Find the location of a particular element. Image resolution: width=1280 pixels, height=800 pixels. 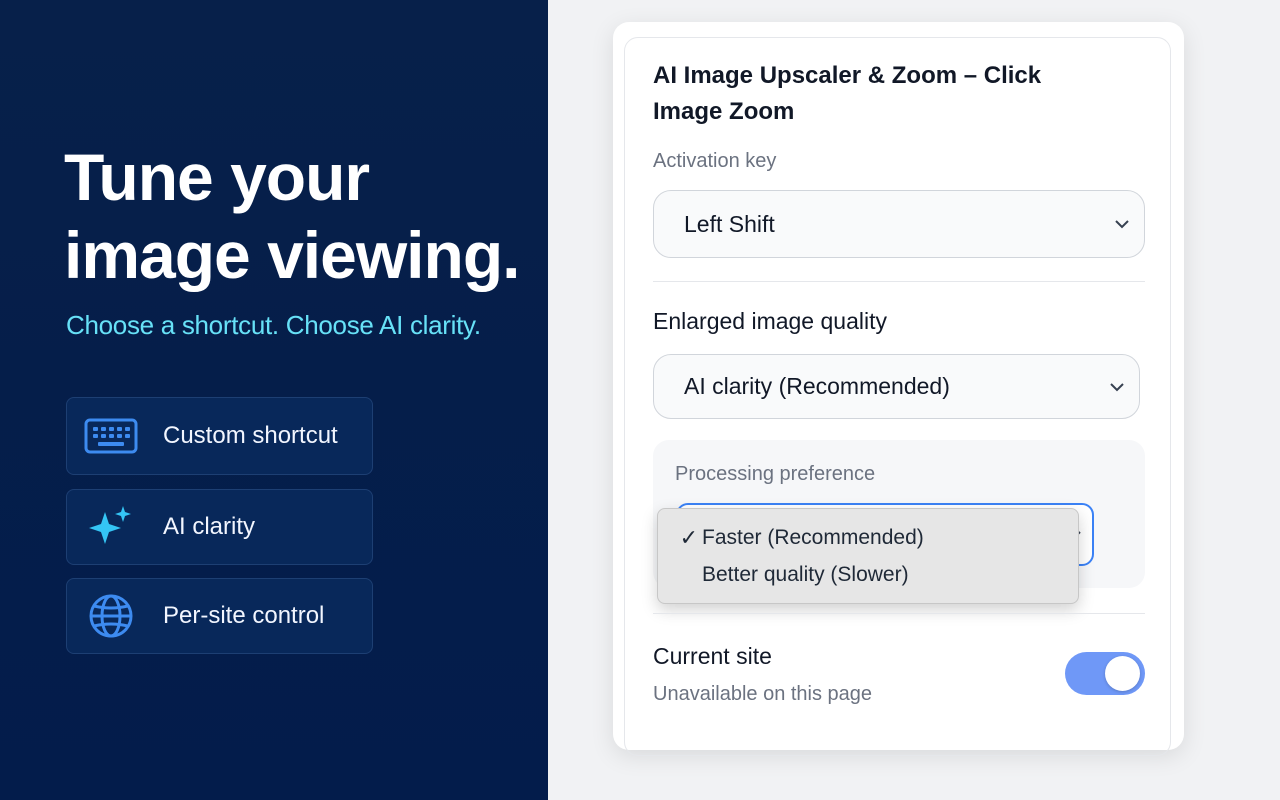

dropdown-option-faster: ✓ Faster (Recommended) is located at coordinates (868, 538).